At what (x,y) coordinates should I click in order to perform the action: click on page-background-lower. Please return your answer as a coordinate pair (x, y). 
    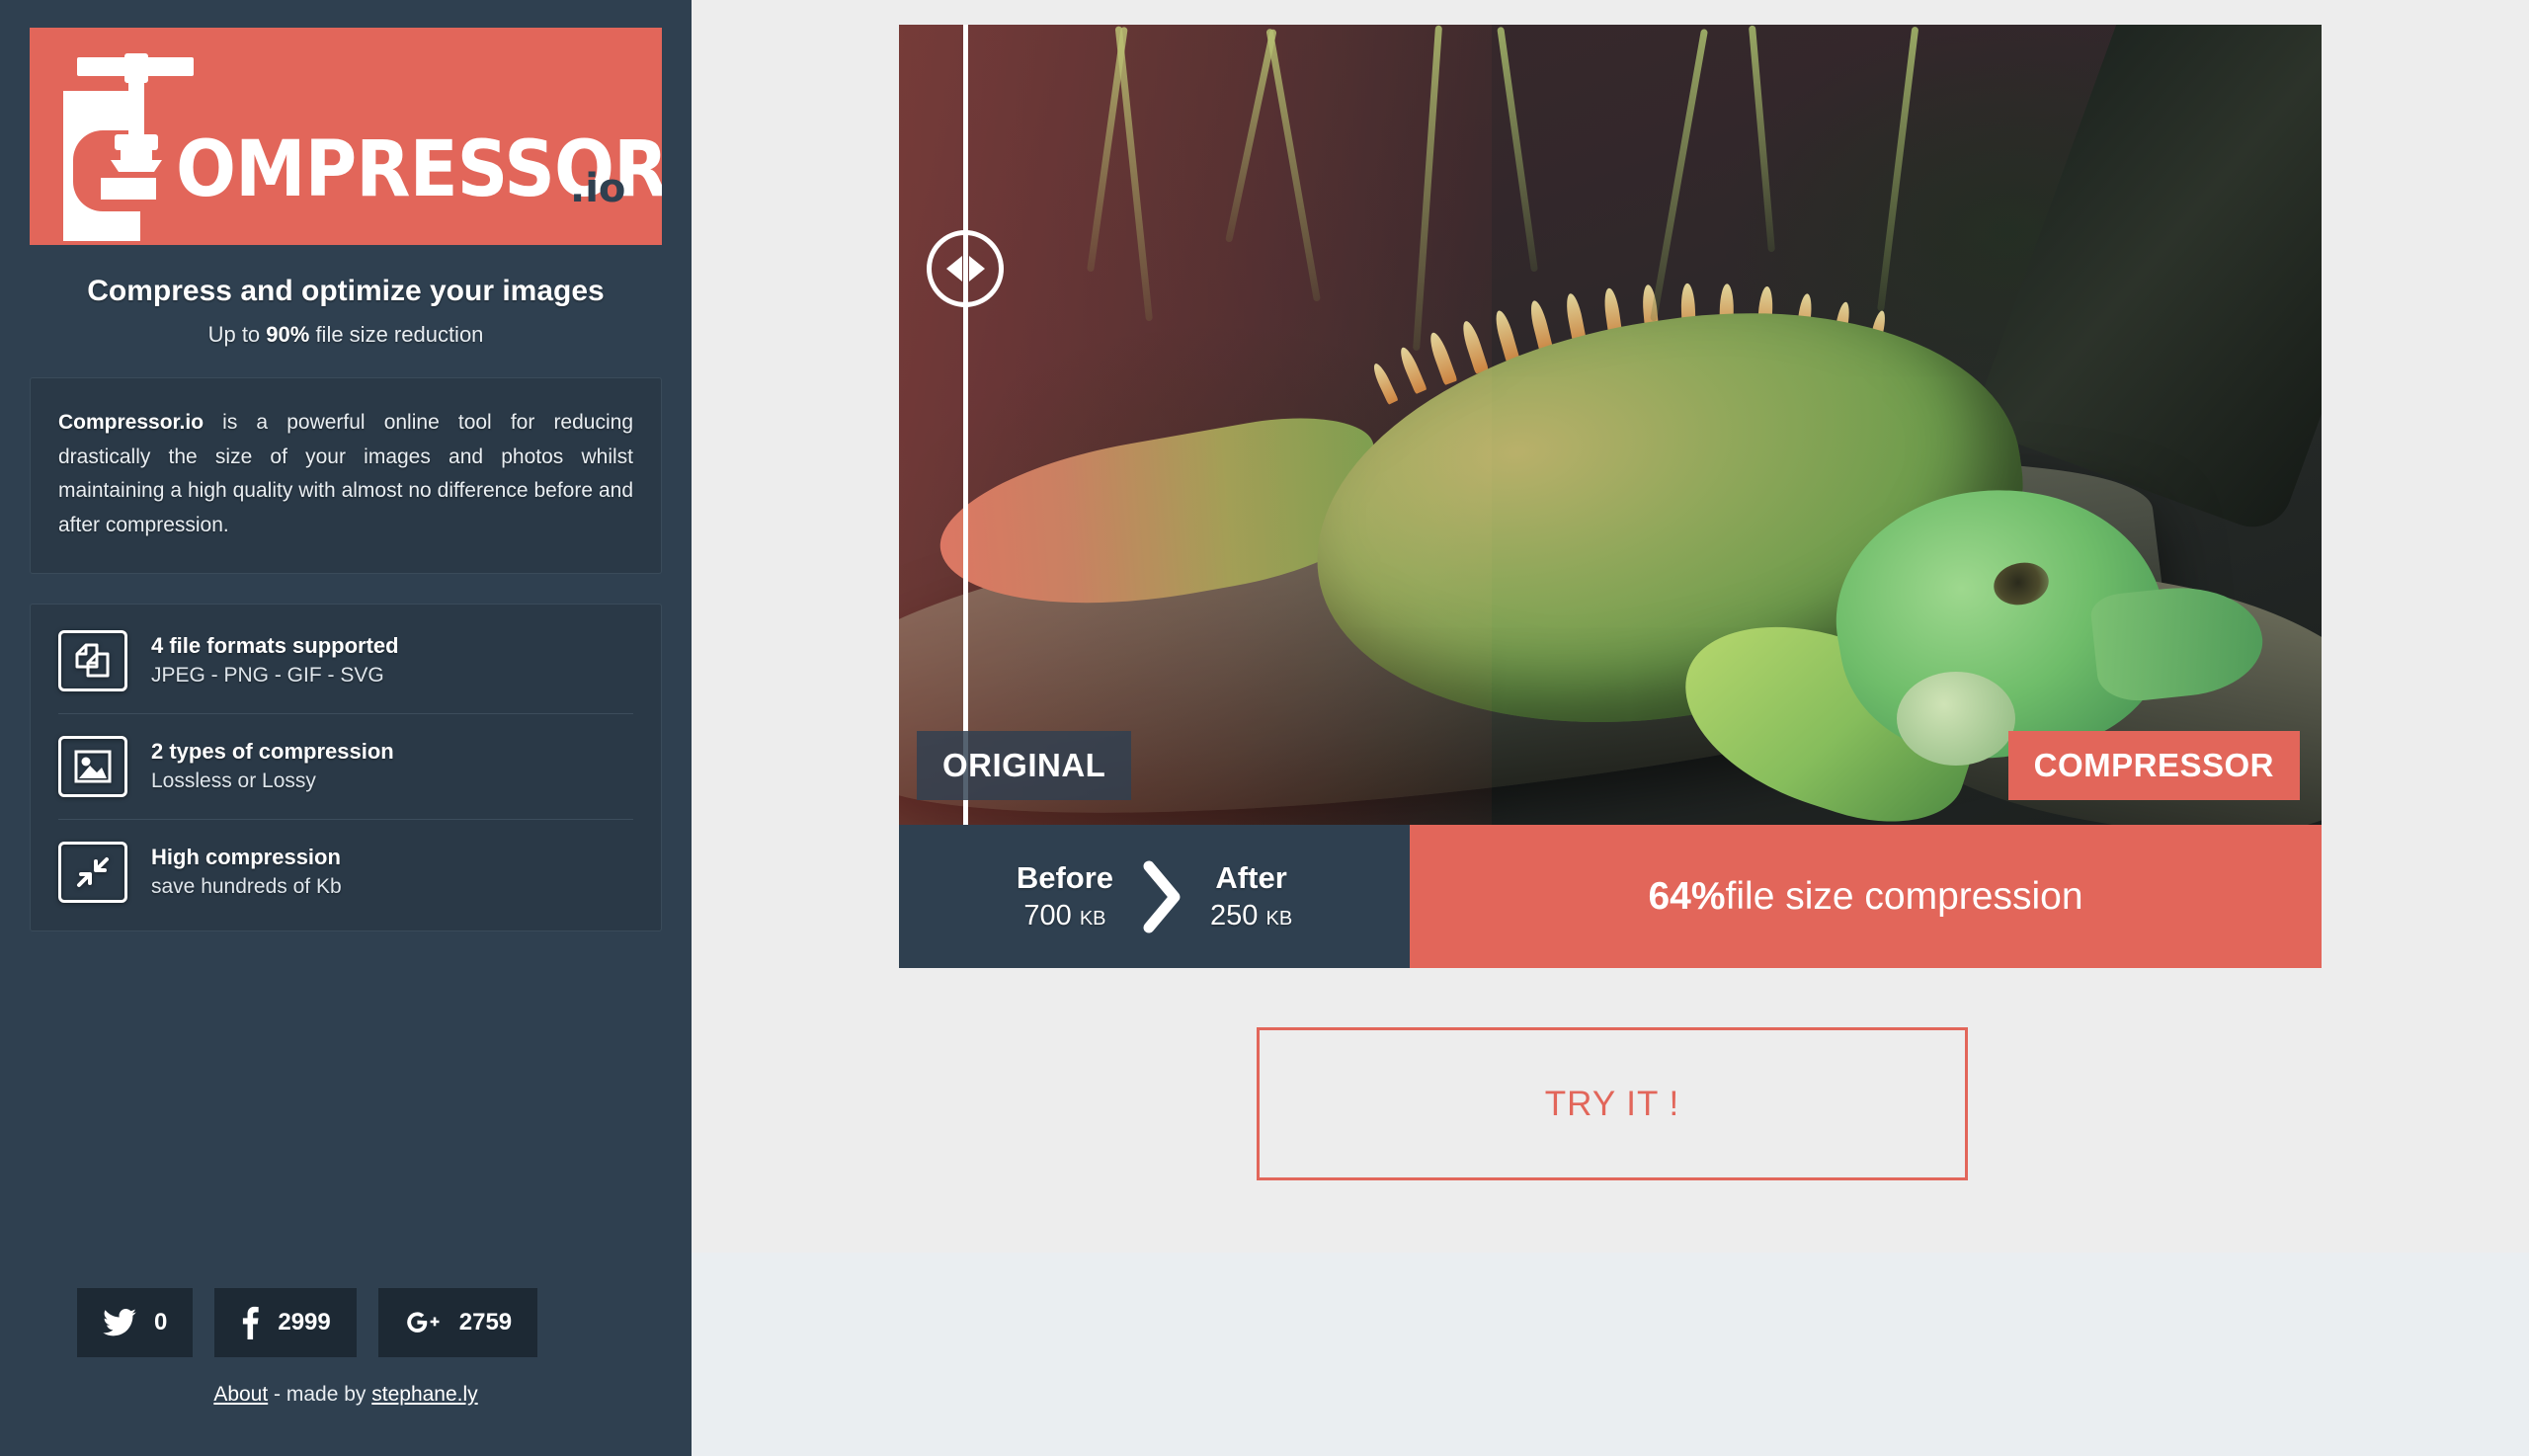
    Looking at the image, I should click on (1610, 1354).